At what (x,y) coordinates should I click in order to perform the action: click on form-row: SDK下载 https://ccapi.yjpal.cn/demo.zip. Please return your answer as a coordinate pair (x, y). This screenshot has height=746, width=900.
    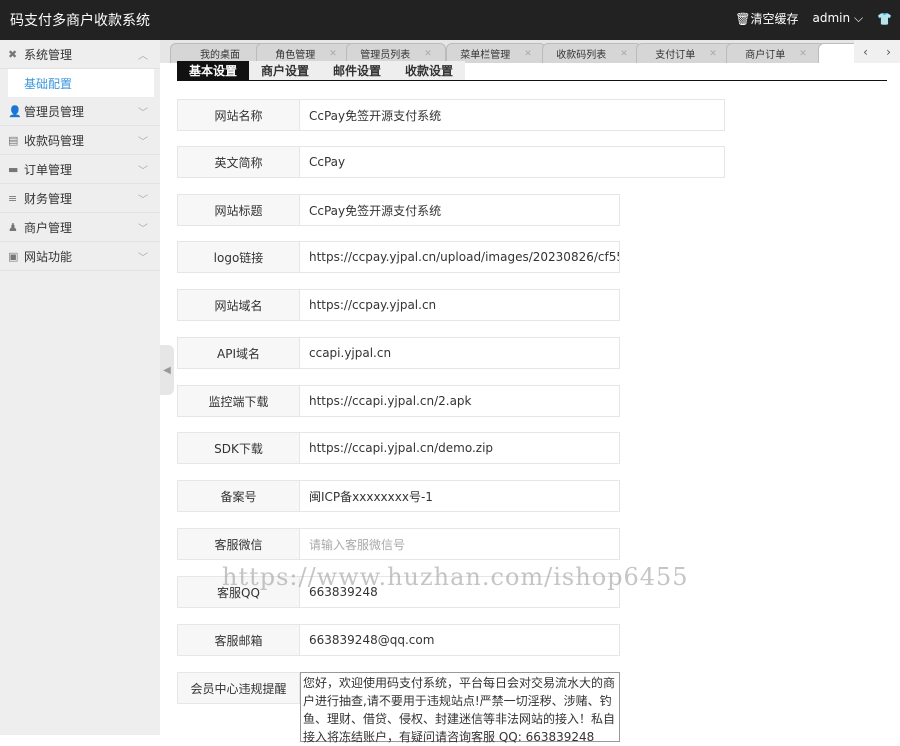
    Looking at the image, I should click on (398, 448).